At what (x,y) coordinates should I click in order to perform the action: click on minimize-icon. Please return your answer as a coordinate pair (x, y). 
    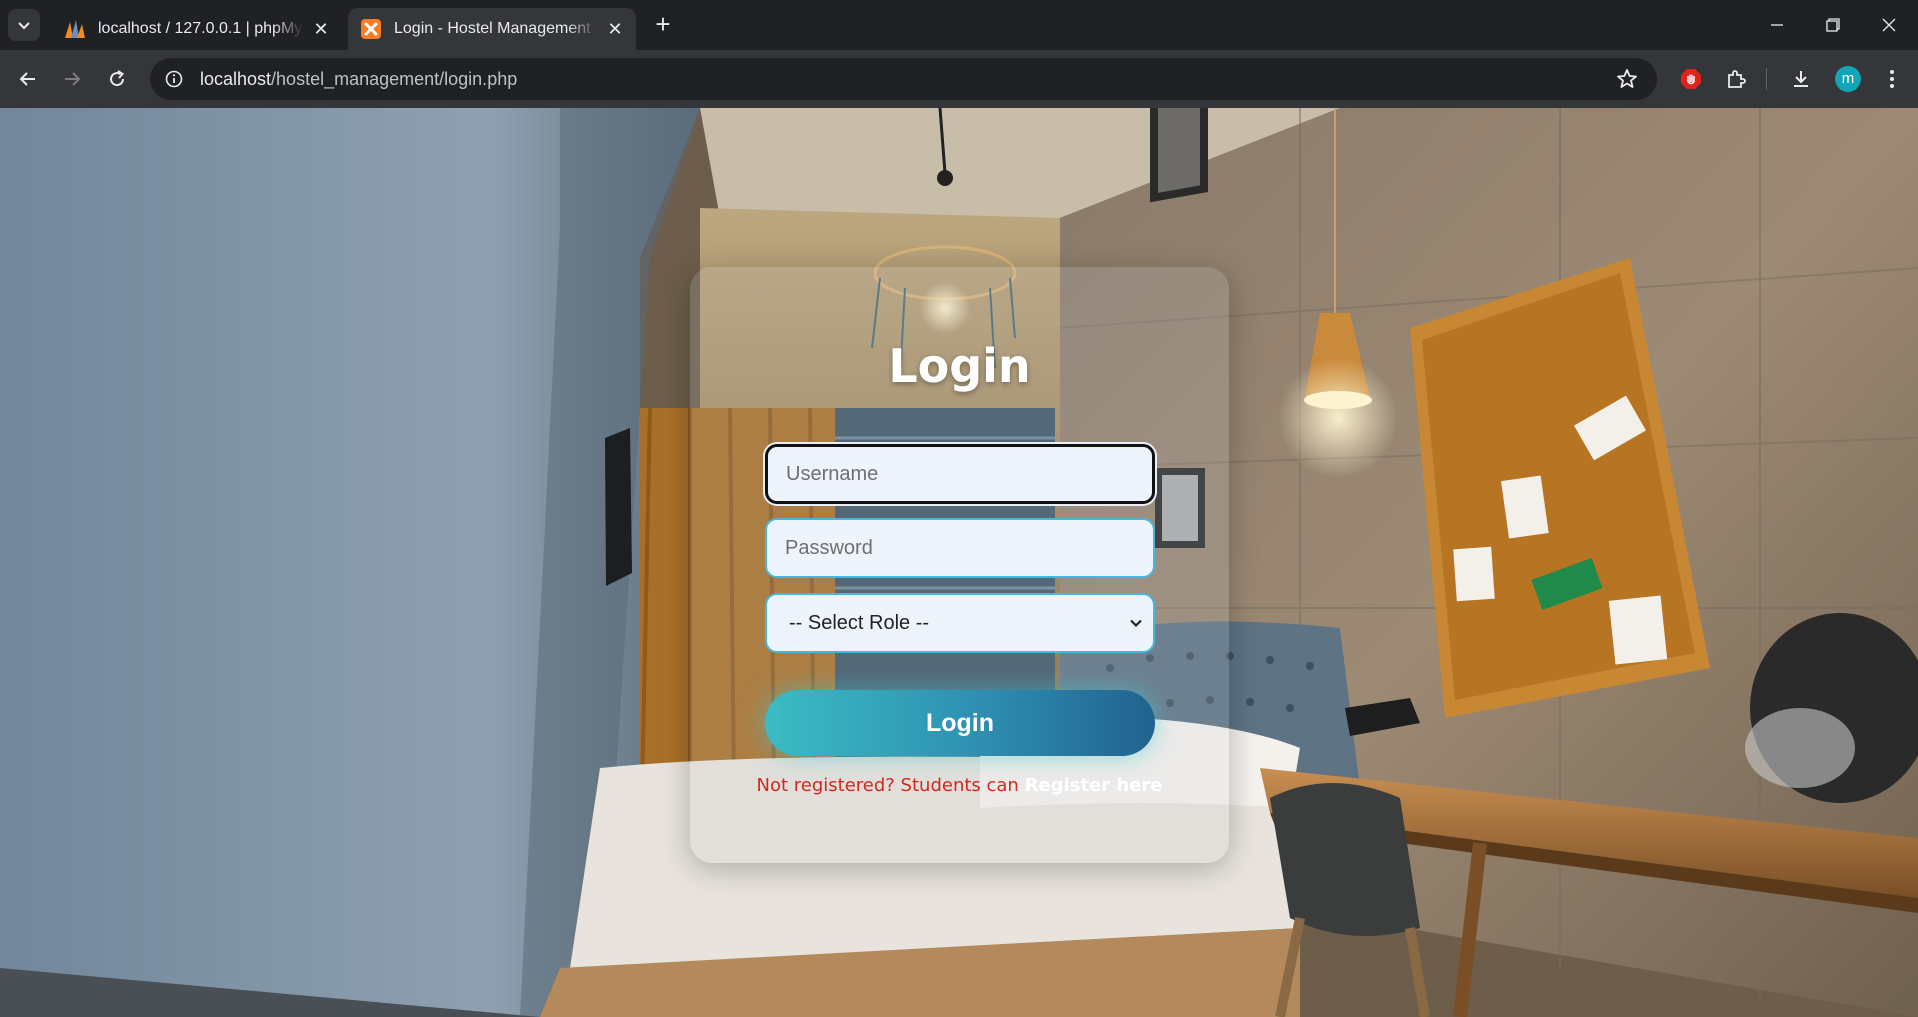
    Looking at the image, I should click on (1777, 25).